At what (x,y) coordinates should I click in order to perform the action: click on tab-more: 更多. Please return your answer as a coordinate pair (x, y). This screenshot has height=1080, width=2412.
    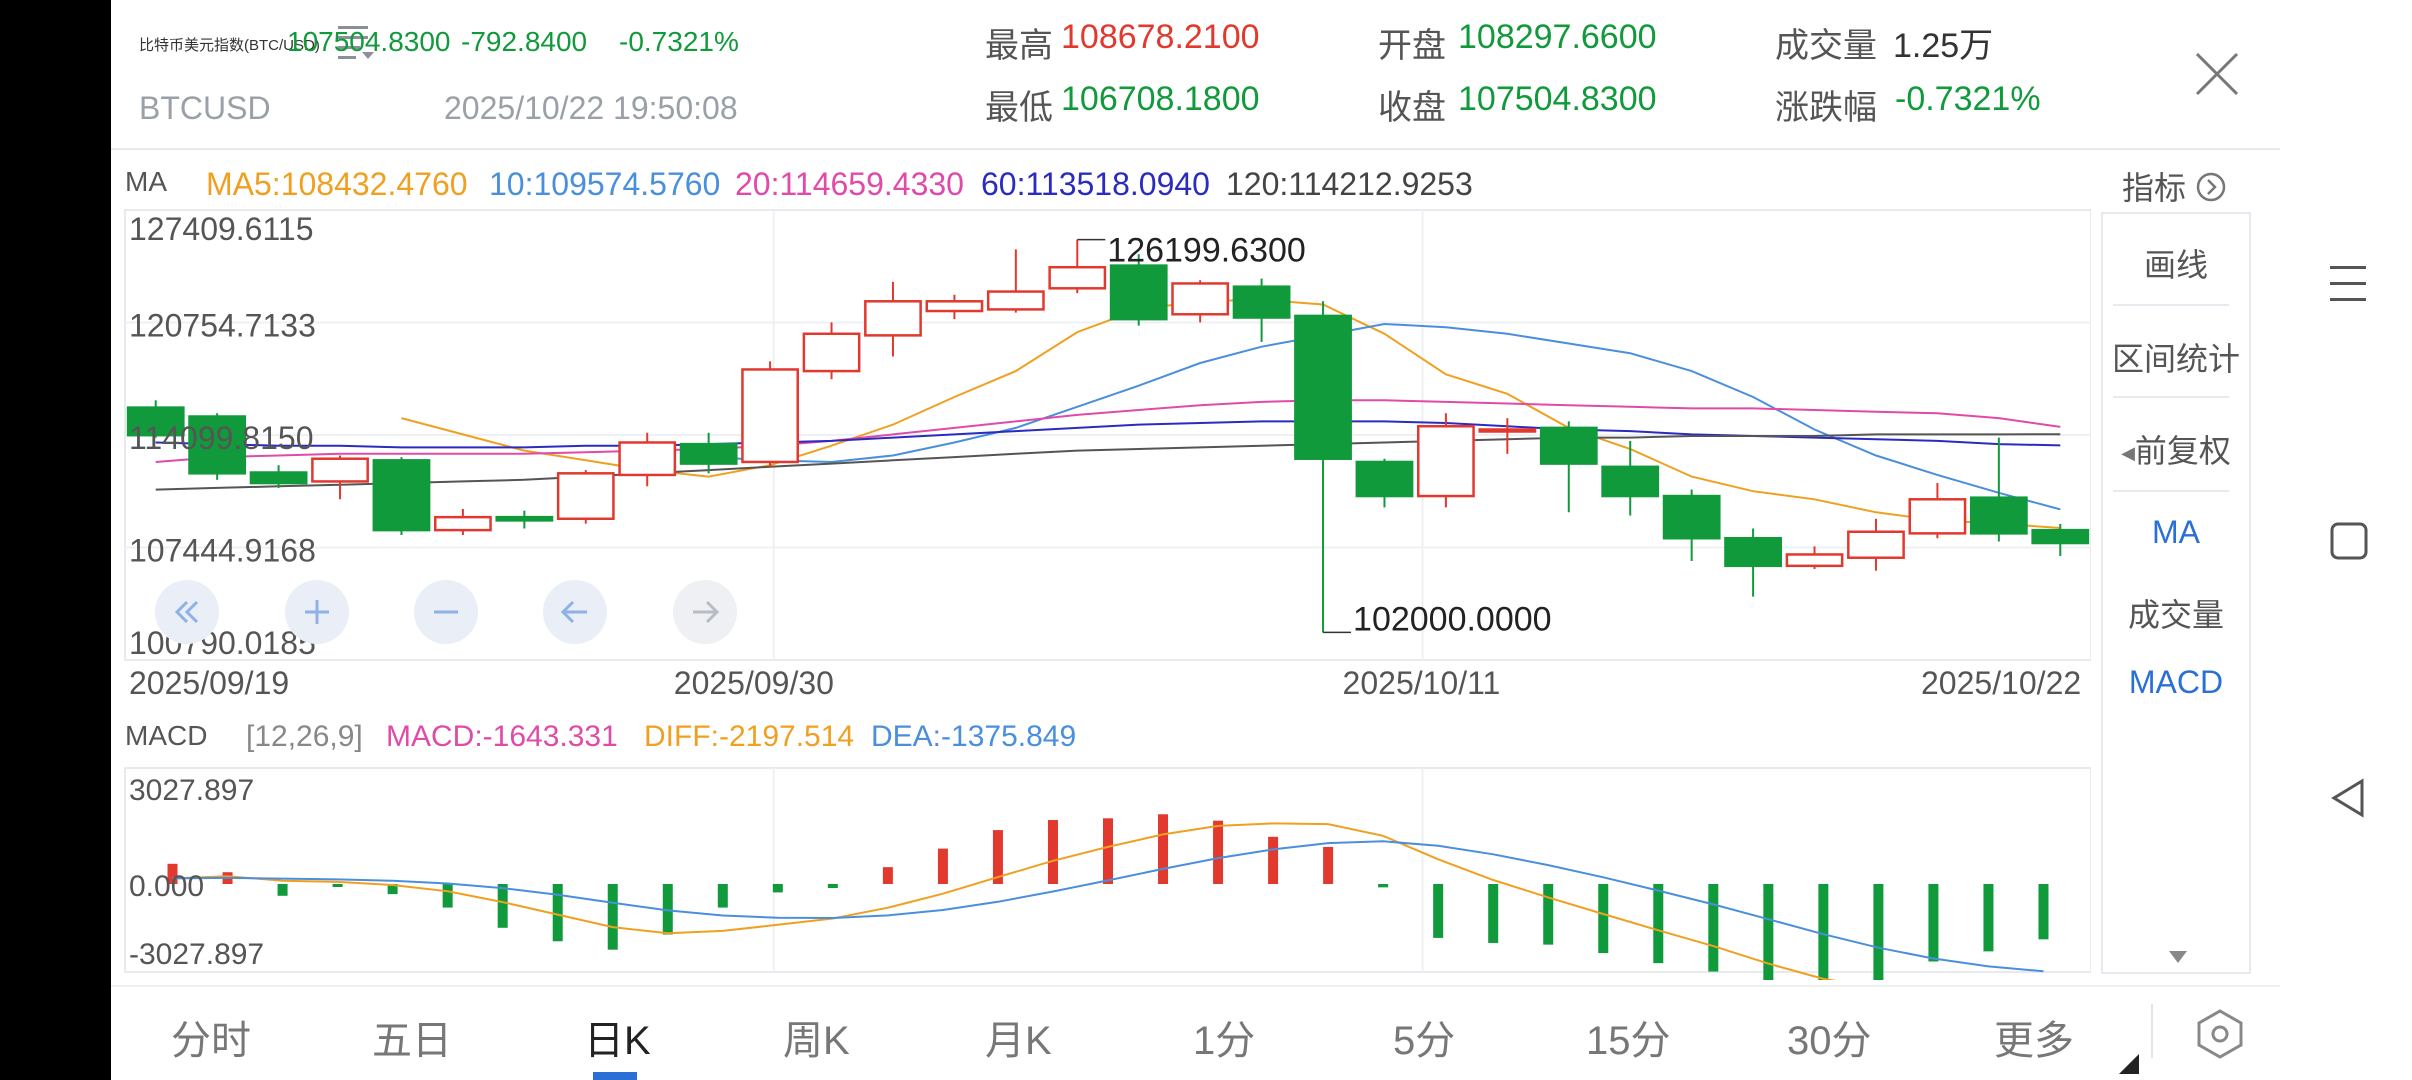
    Looking at the image, I should click on (2034, 1037).